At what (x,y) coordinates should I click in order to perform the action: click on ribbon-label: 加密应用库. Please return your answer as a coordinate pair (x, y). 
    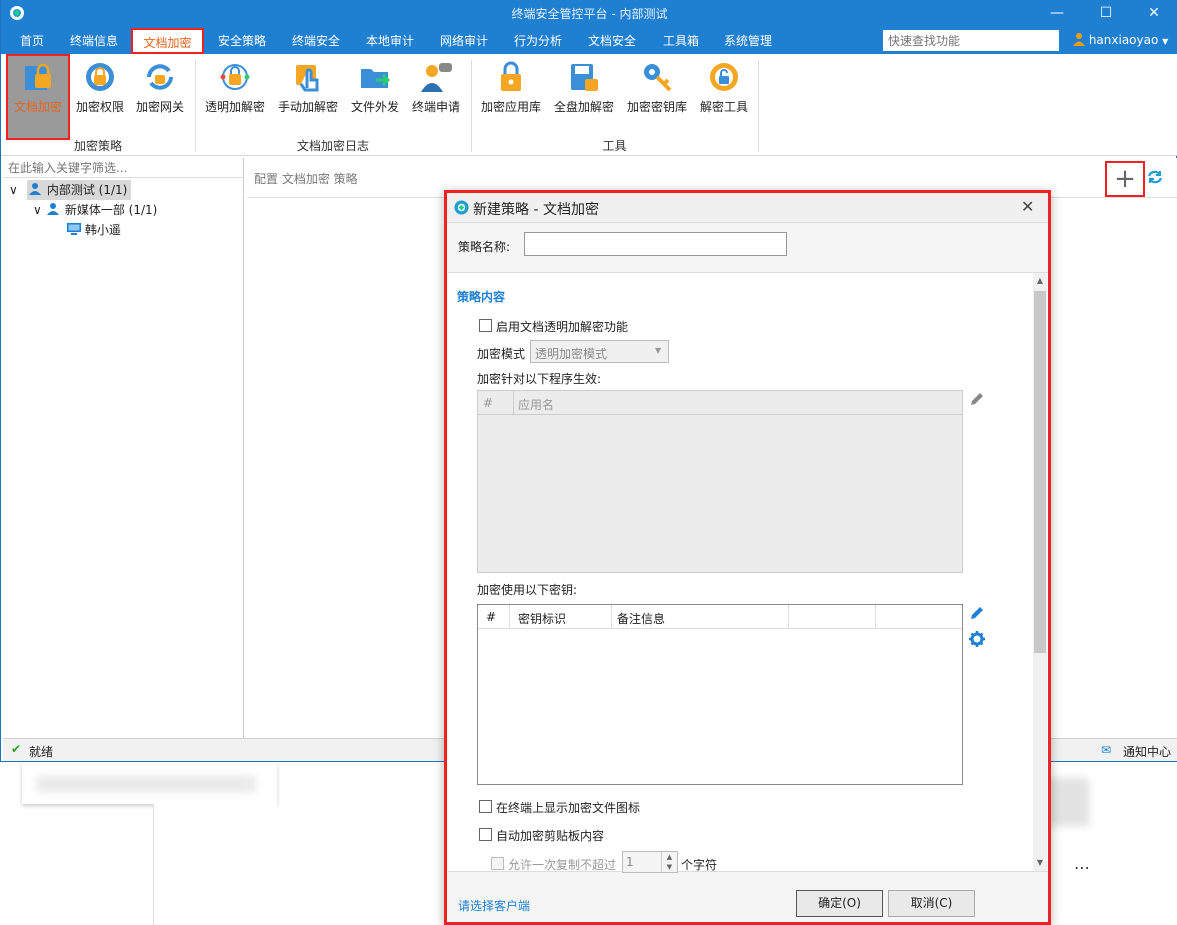
    Looking at the image, I should click on (510, 107).